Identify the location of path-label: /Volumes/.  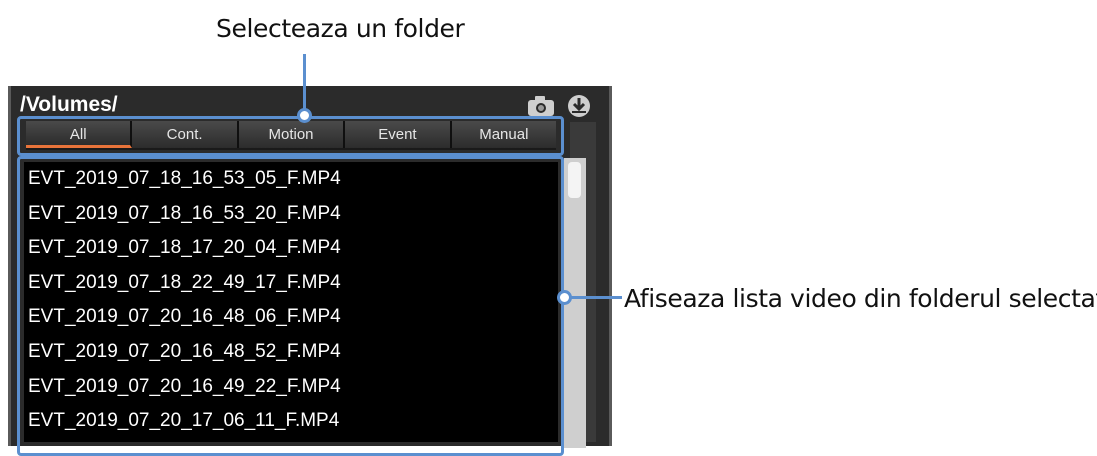
(69, 104).